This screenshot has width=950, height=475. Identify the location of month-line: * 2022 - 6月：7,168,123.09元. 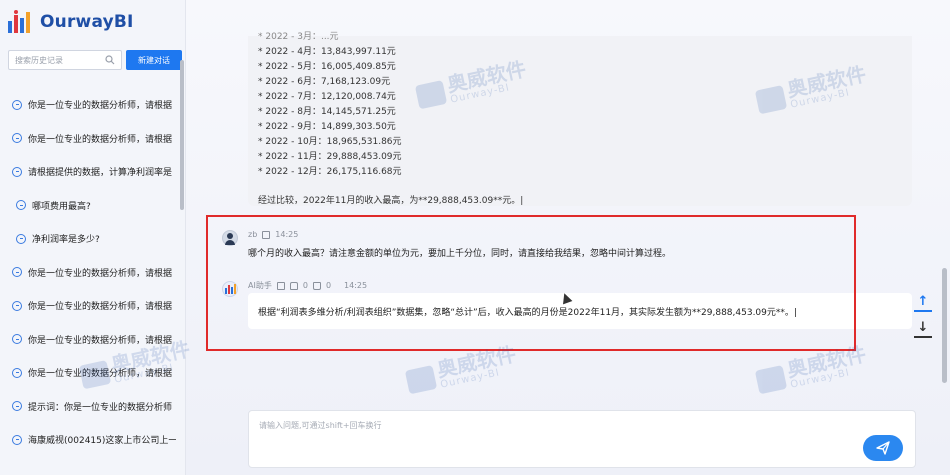
(324, 82).